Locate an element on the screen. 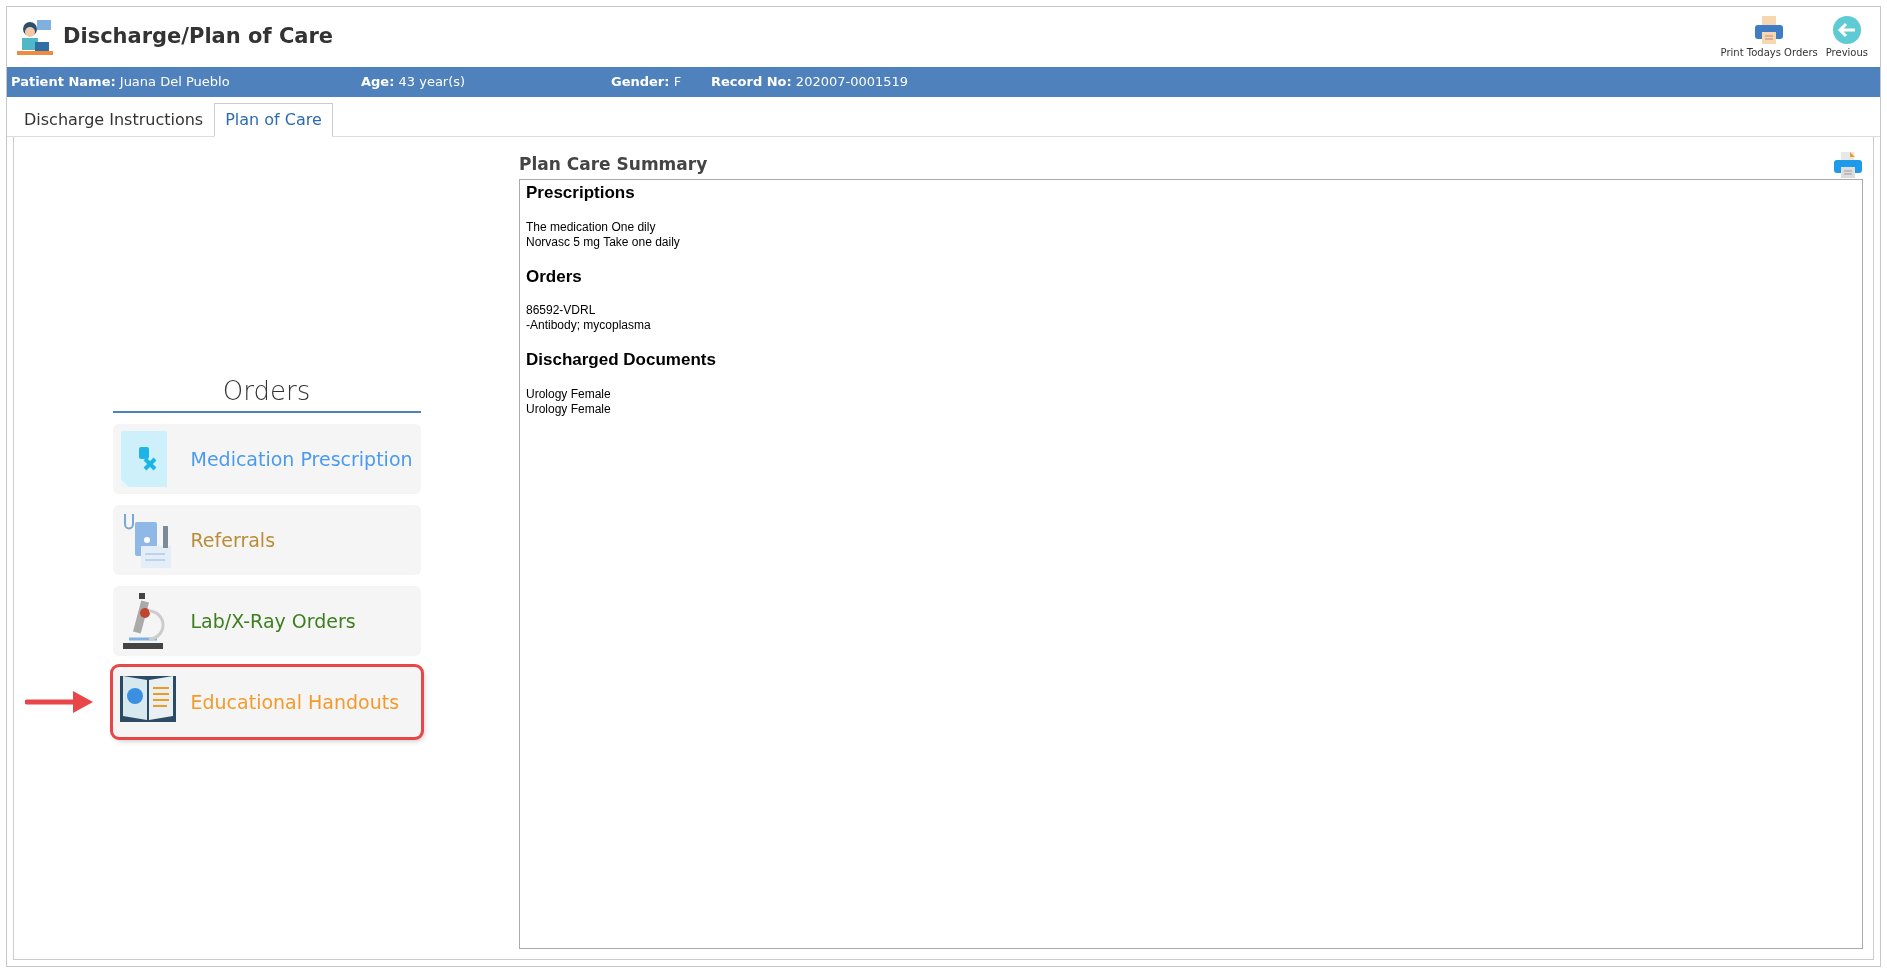 The height and width of the screenshot is (973, 1887). field-value: F is located at coordinates (677, 82).